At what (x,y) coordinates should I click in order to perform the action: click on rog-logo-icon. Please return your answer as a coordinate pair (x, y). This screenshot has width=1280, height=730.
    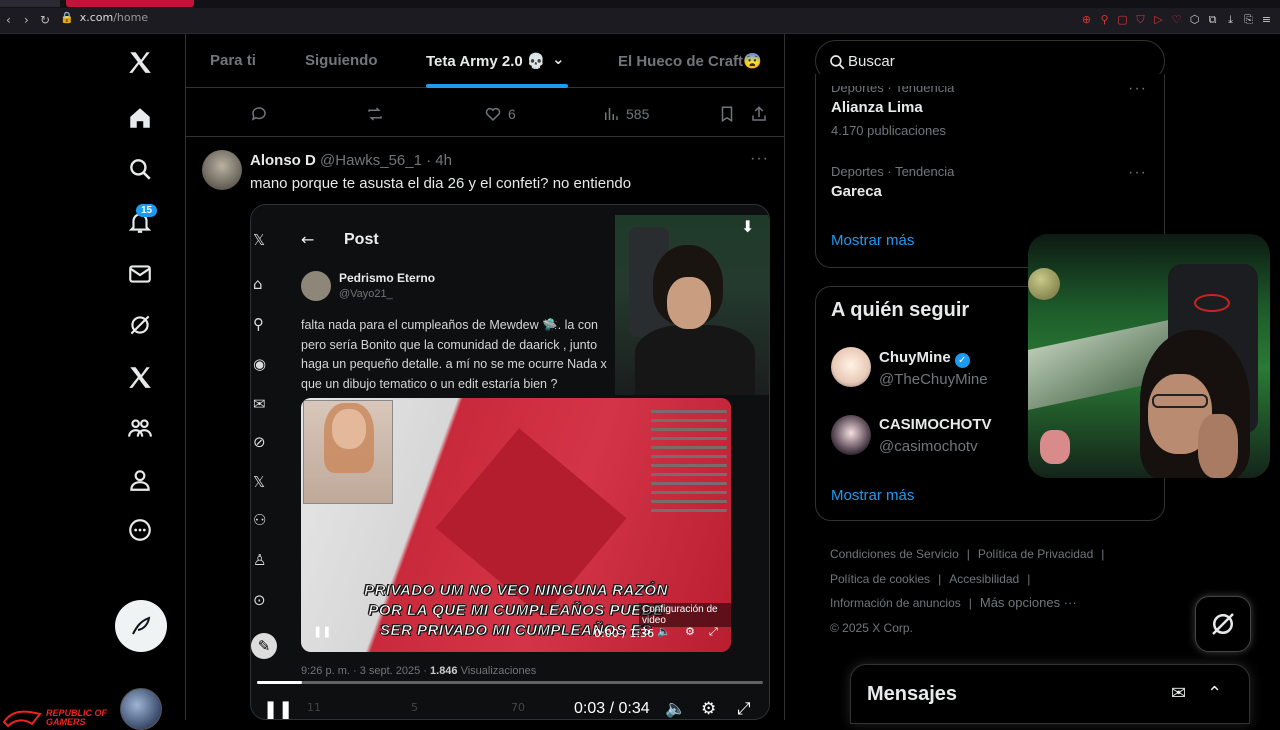
    Looking at the image, I should click on (22, 719).